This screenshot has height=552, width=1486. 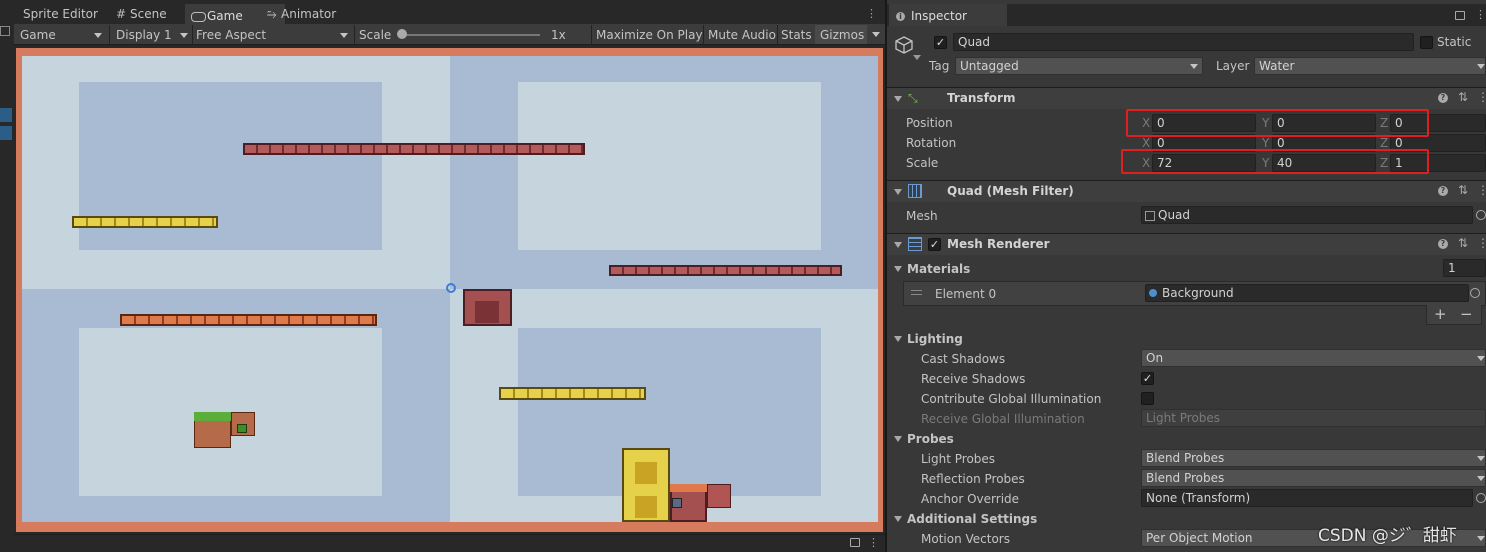 I want to click on cloud-block-tr, so click(x=669, y=166).